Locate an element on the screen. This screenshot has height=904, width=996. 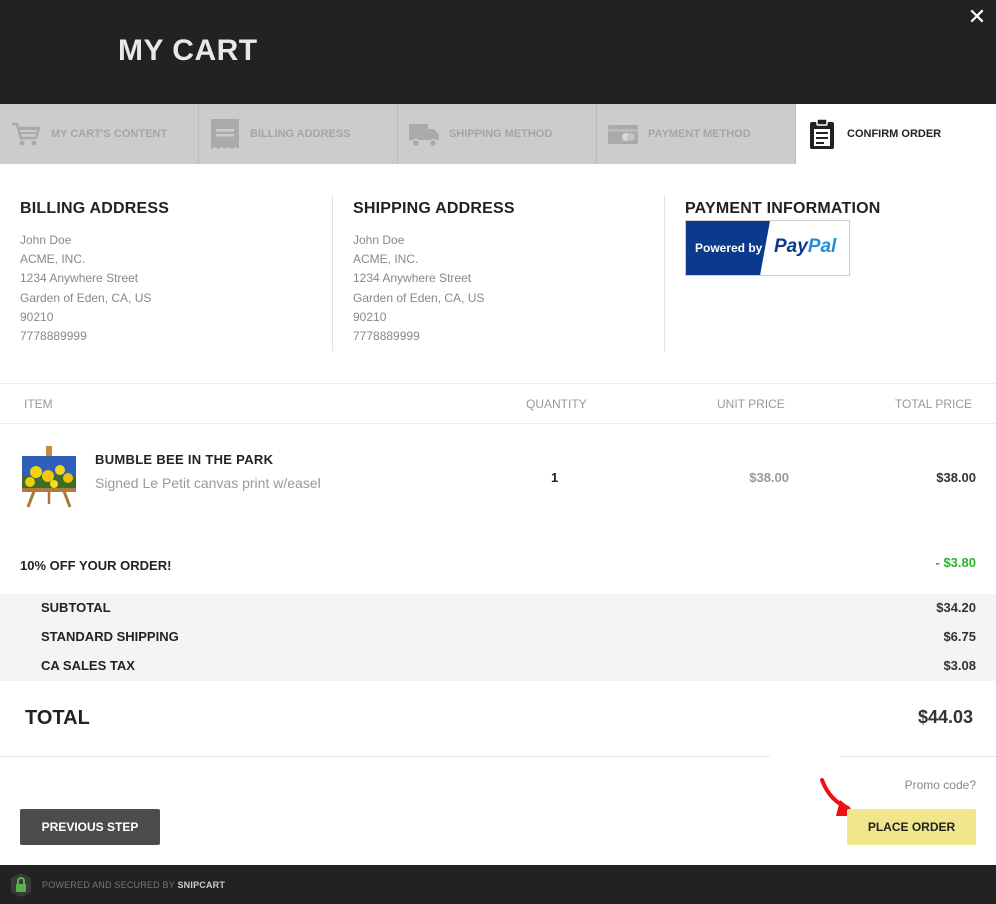
column-header-item: ITEM is located at coordinates (38, 404).